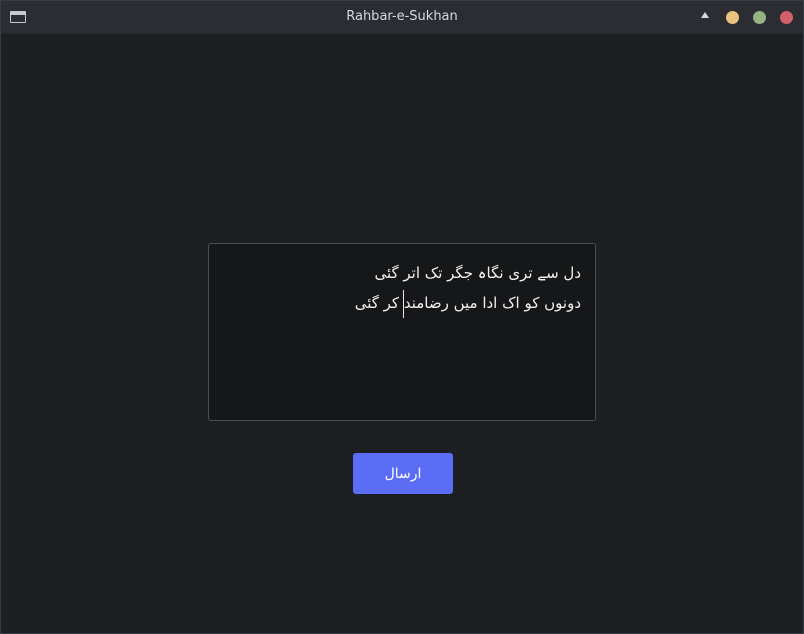 The height and width of the screenshot is (634, 804). What do you see at coordinates (786, 17) in the screenshot?
I see `close-icon` at bounding box center [786, 17].